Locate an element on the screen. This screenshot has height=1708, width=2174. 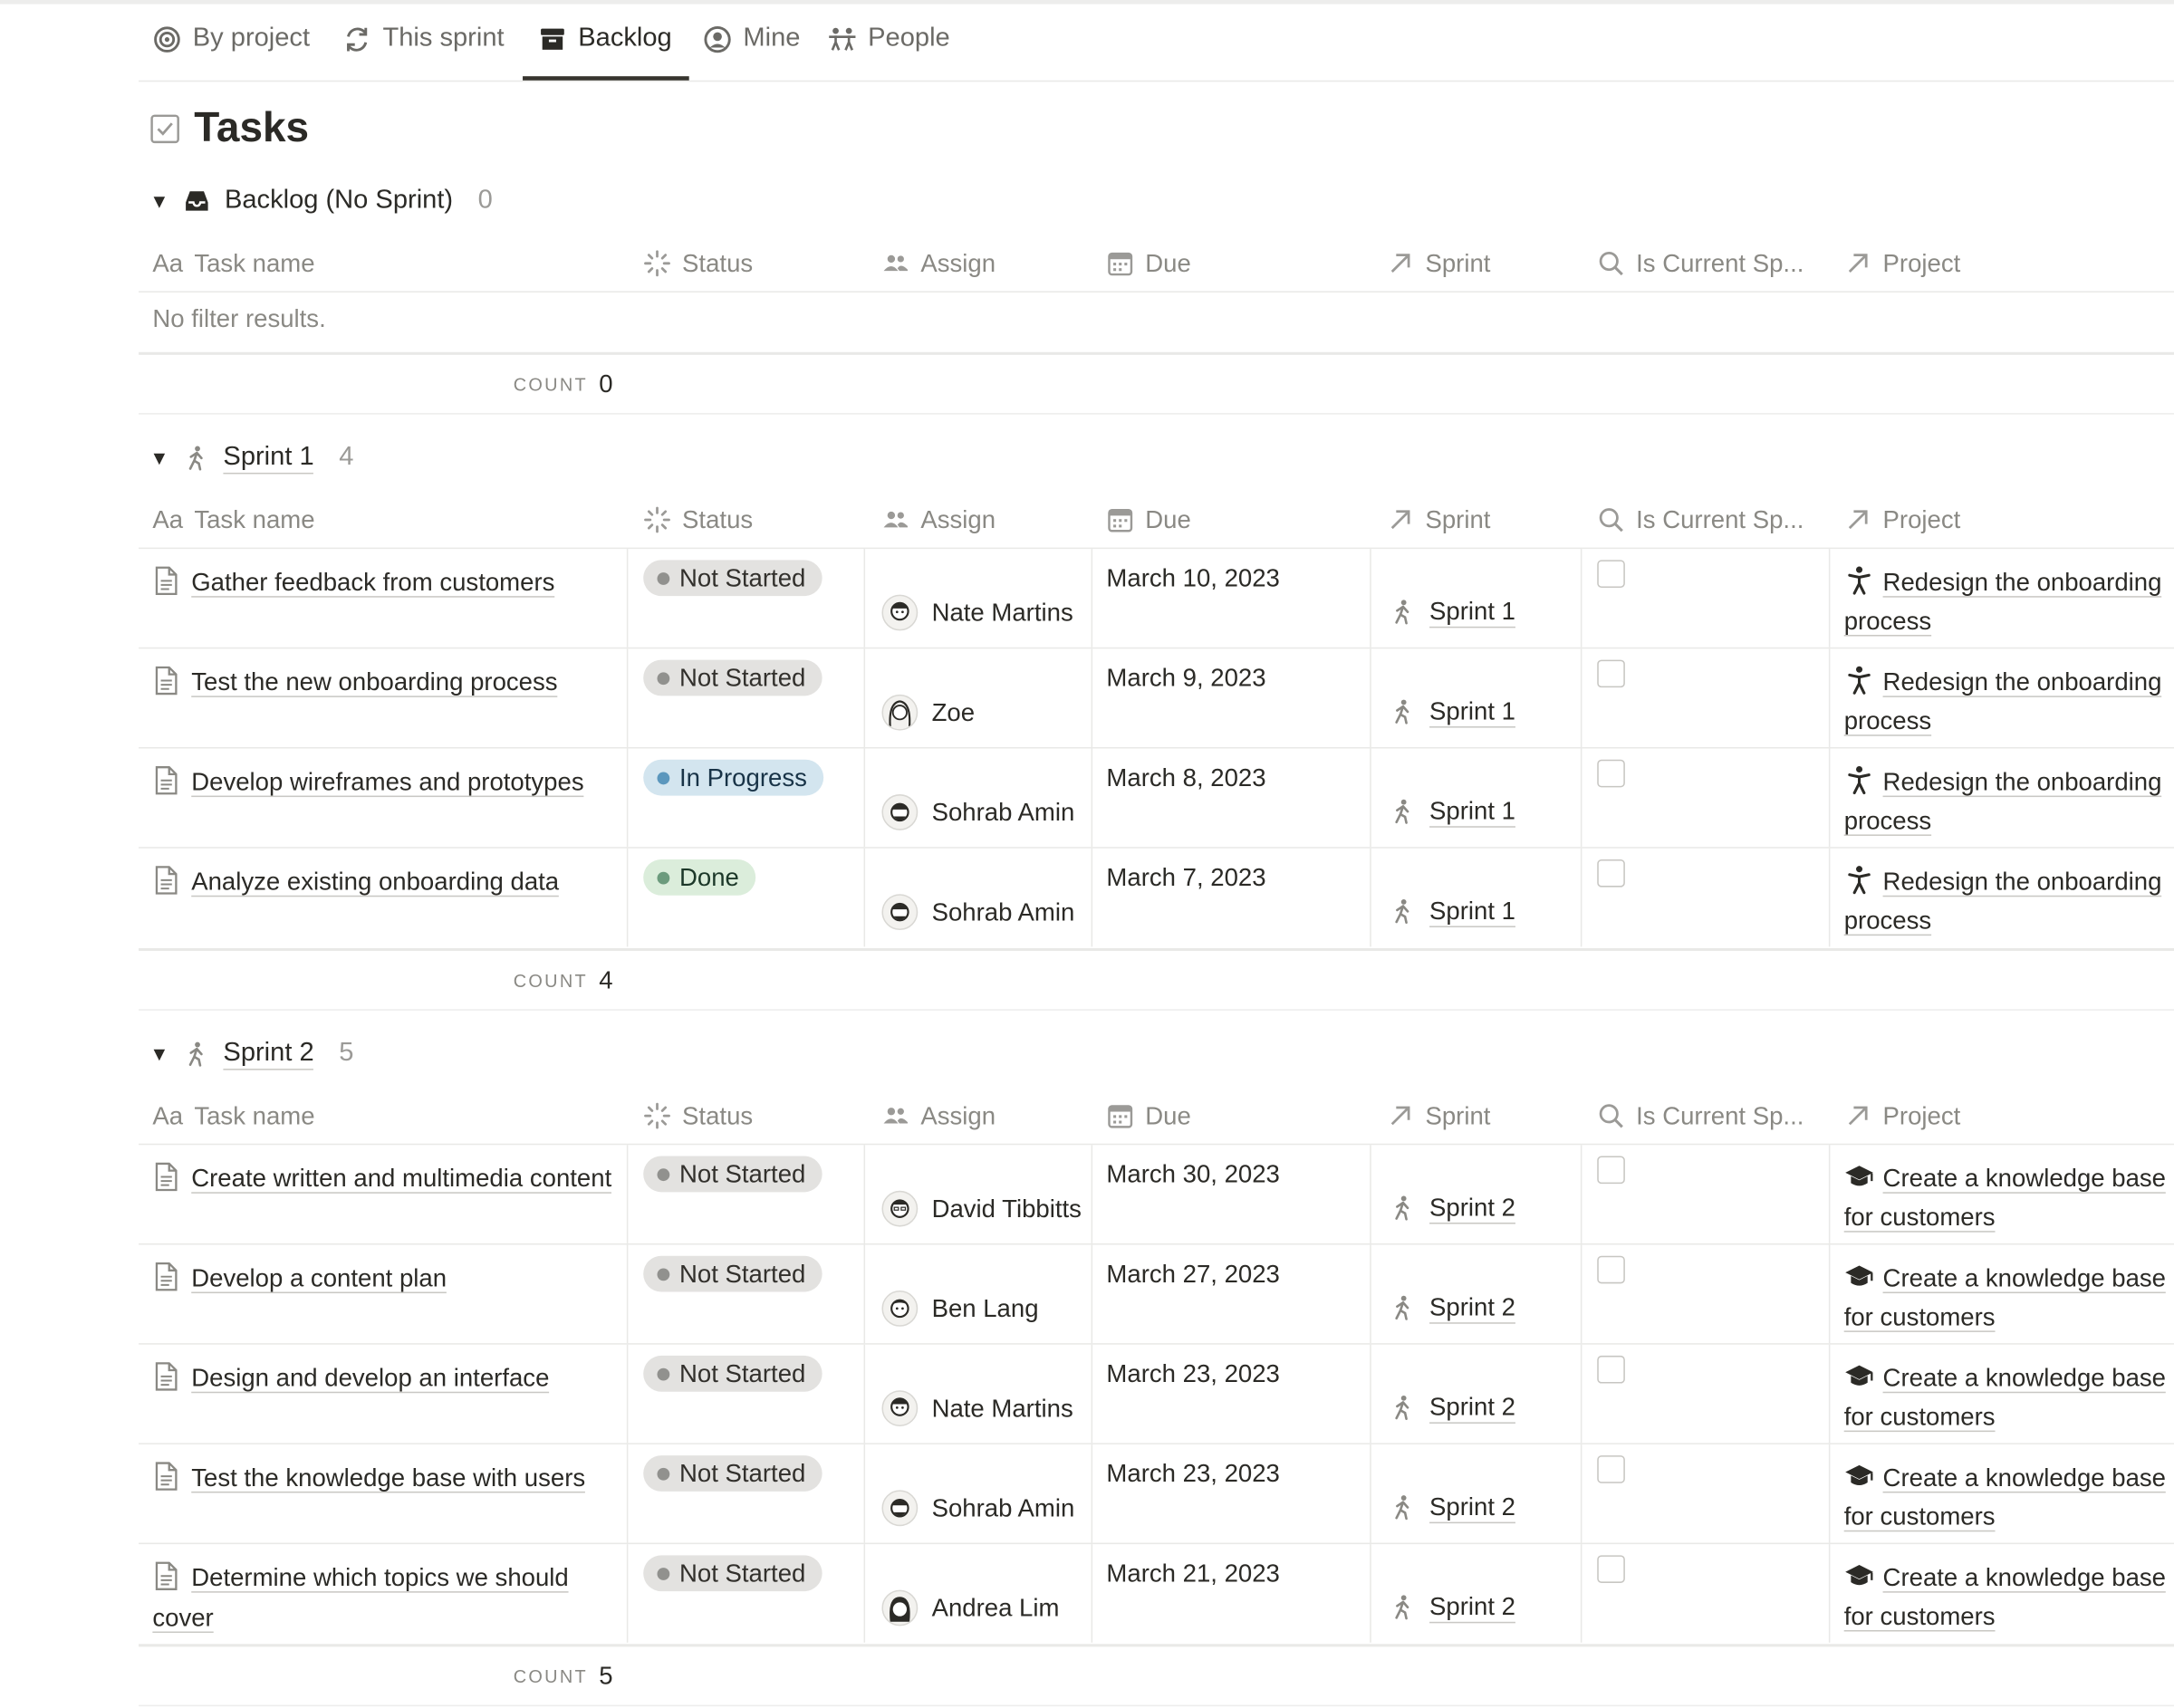
tab-by-project: By project is located at coordinates (231, 51).